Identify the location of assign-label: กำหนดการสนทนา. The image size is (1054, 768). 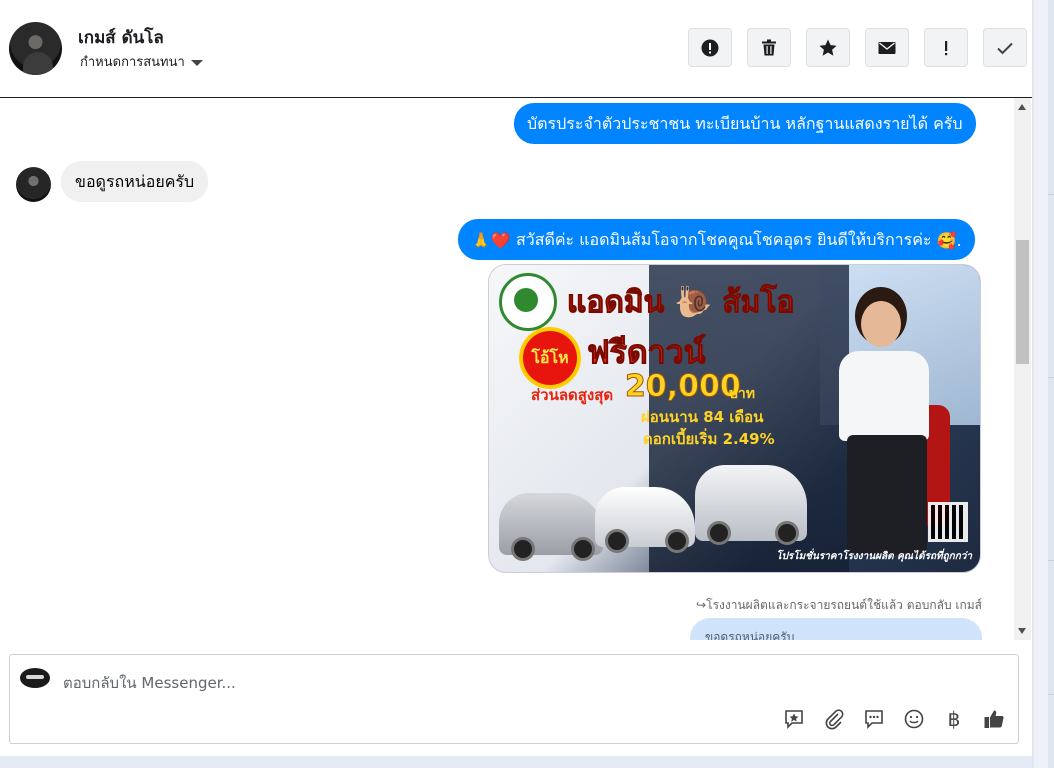
(132, 62).